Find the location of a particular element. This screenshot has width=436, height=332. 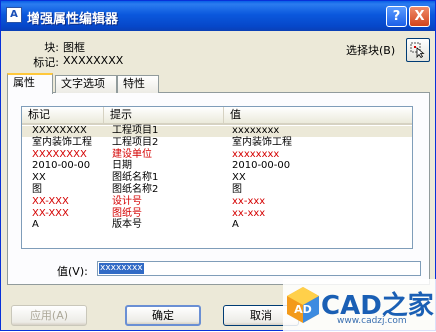

cell-value: XX is located at coordinates (239, 178).